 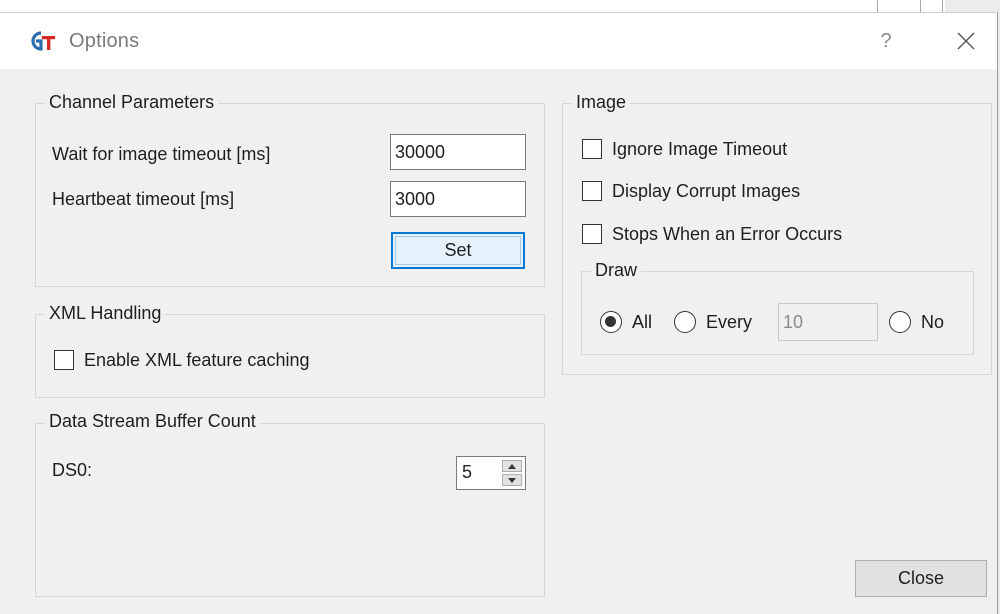 What do you see at coordinates (592, 149) in the screenshot?
I see `ignore-image-timeout-checkbox` at bounding box center [592, 149].